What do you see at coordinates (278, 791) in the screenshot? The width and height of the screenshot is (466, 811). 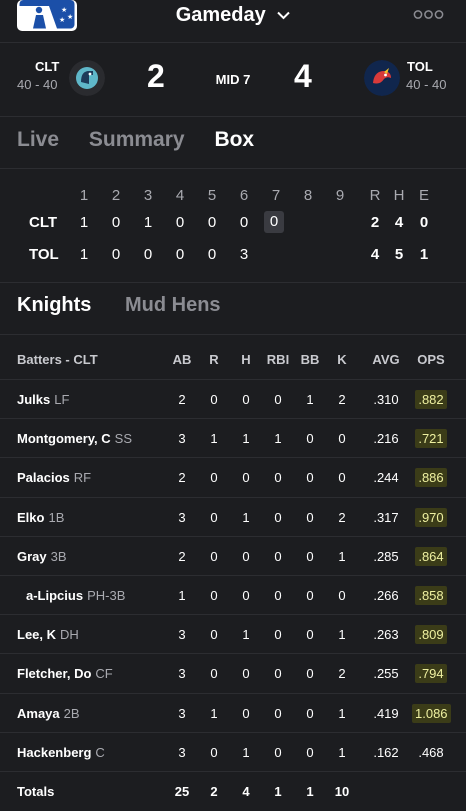 I see `stat-rbi: 1` at bounding box center [278, 791].